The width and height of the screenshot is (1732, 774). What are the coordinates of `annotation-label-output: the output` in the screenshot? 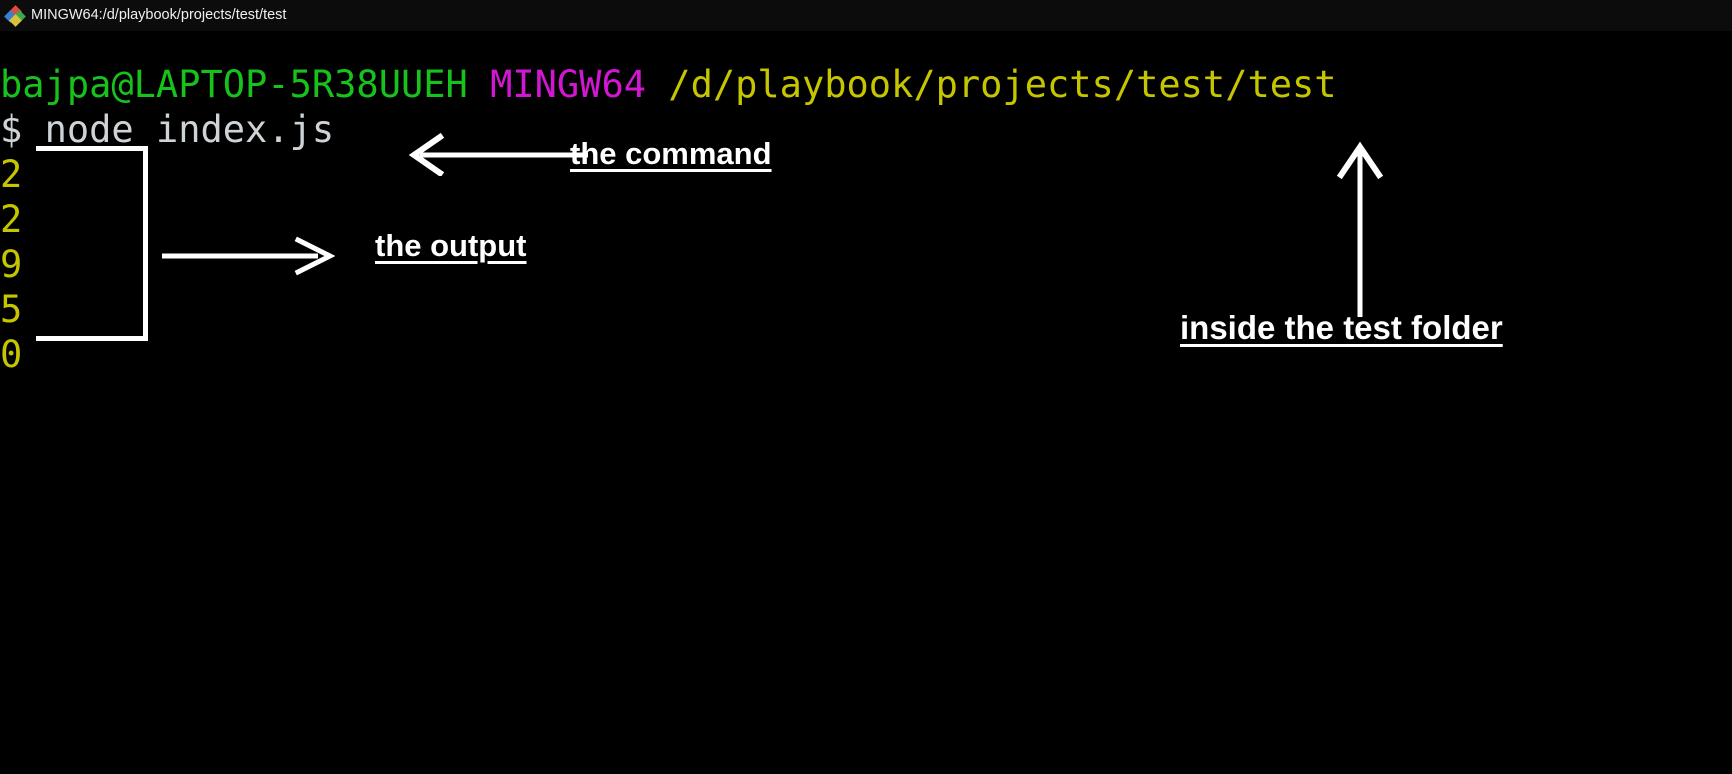 It's located at (451, 245).